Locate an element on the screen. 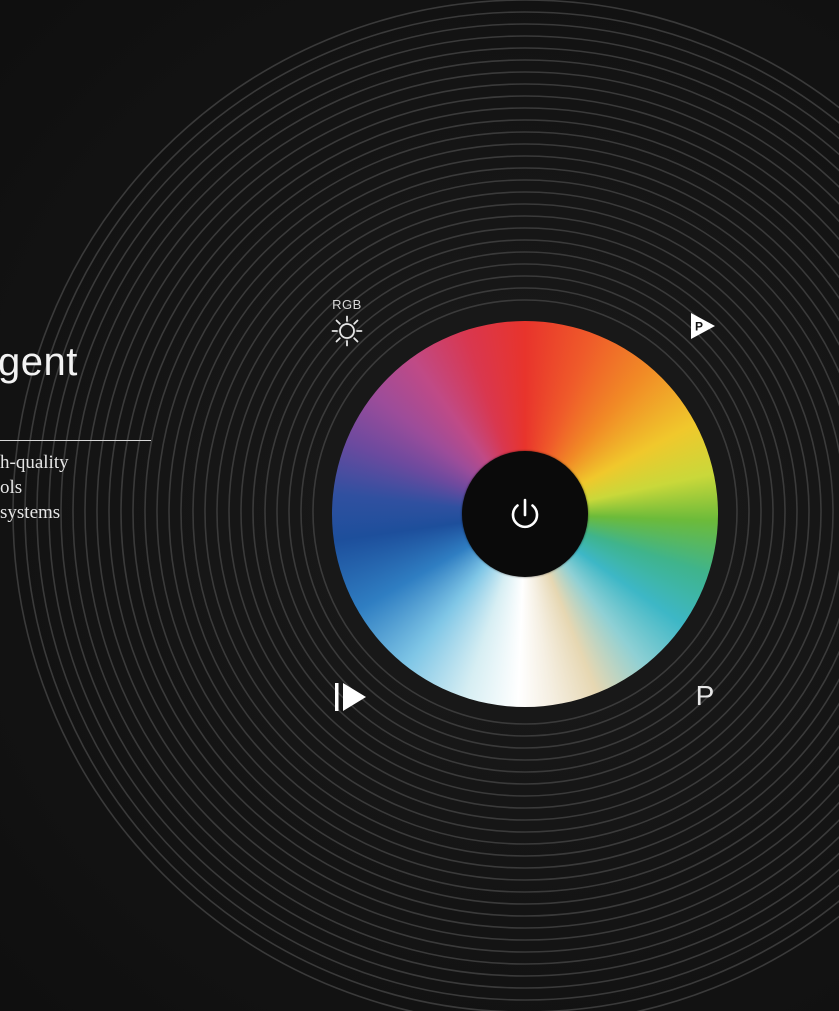 This screenshot has width=839, height=1011. power-button is located at coordinates (525, 514).